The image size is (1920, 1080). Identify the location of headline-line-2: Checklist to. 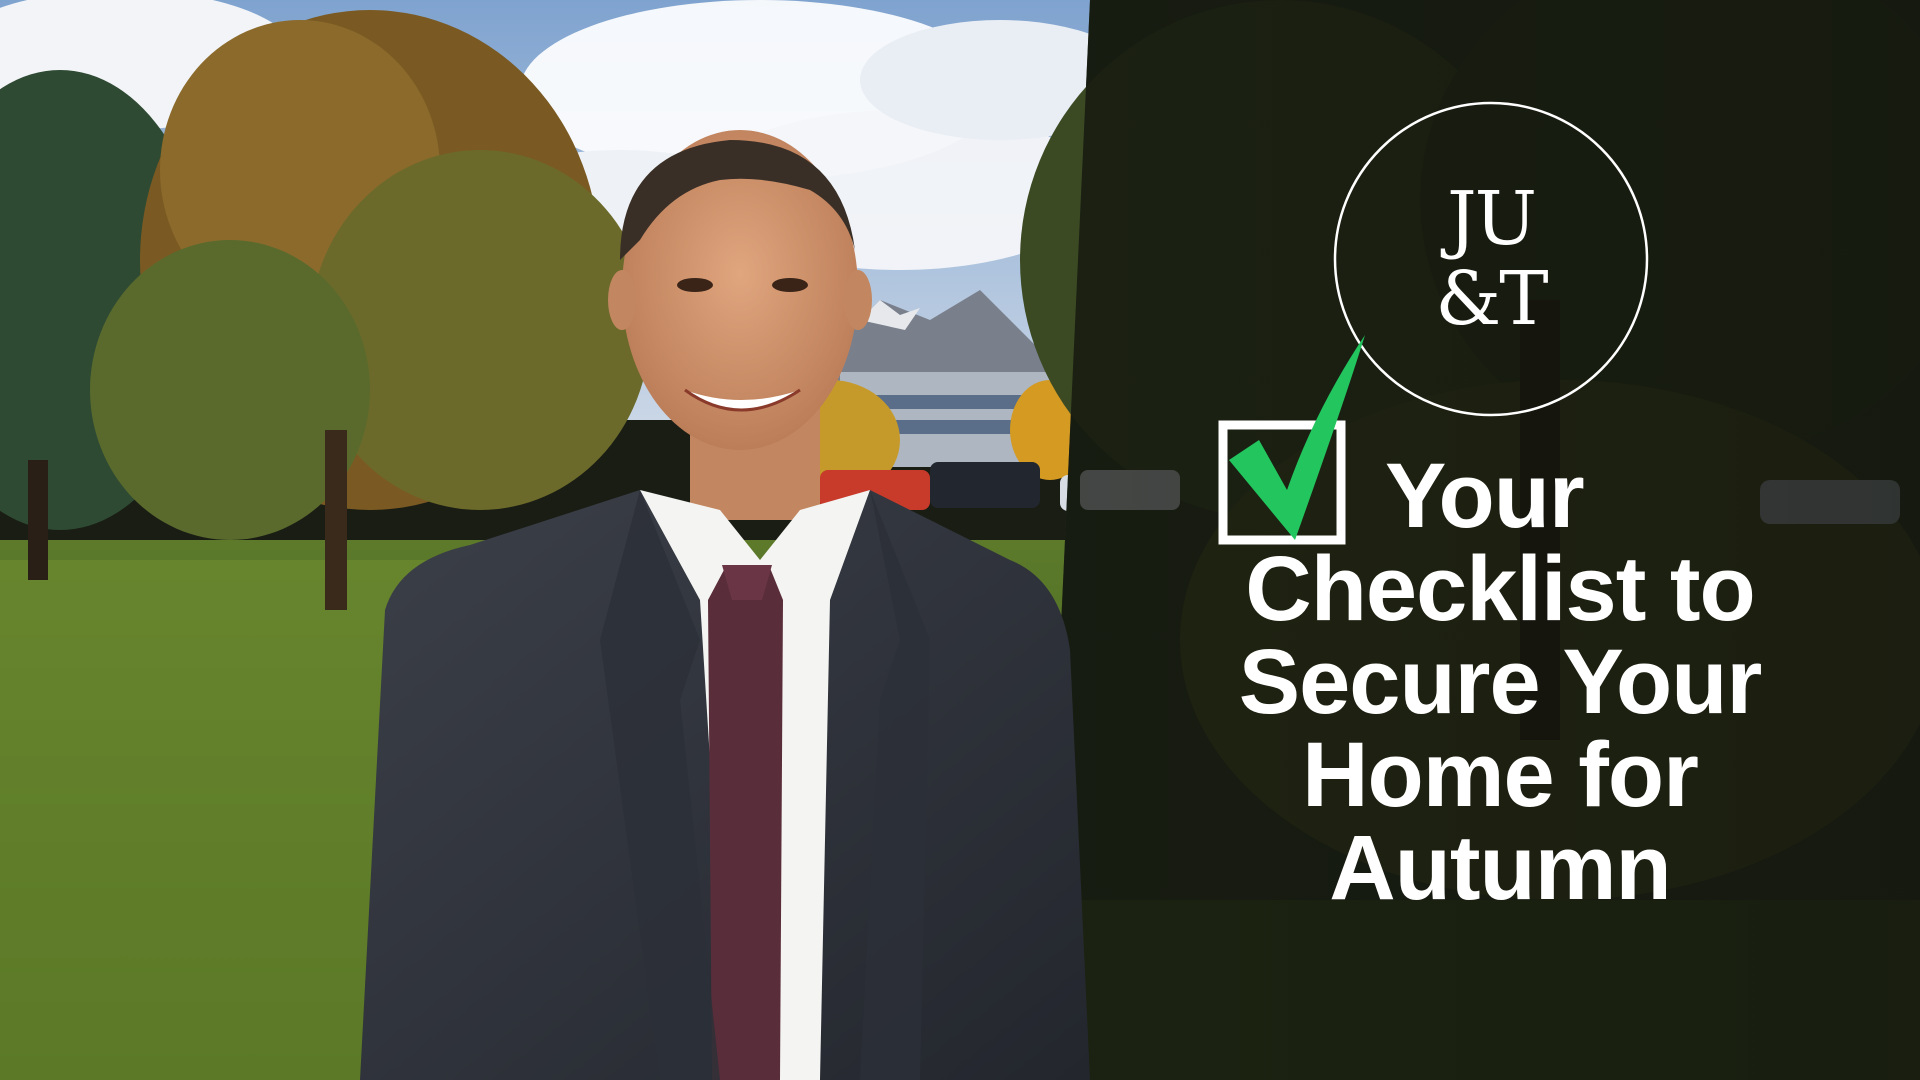
(1500, 589).